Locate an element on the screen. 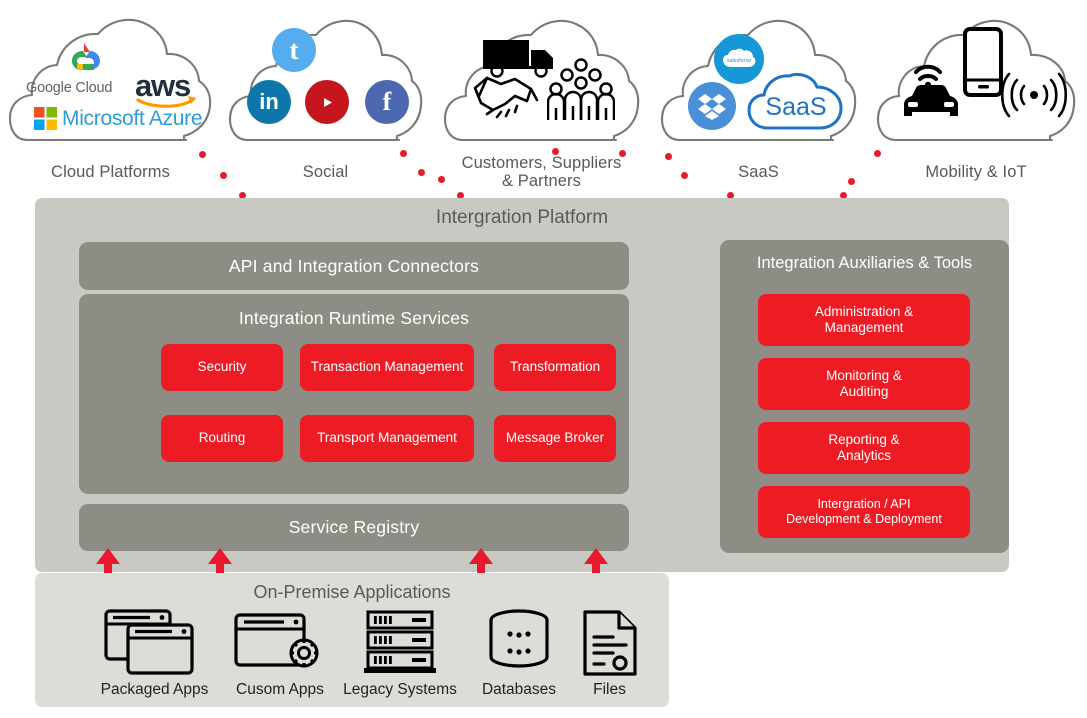 This screenshot has height=718, width=1087. on-premise-item-files: Files is located at coordinates (609, 654).